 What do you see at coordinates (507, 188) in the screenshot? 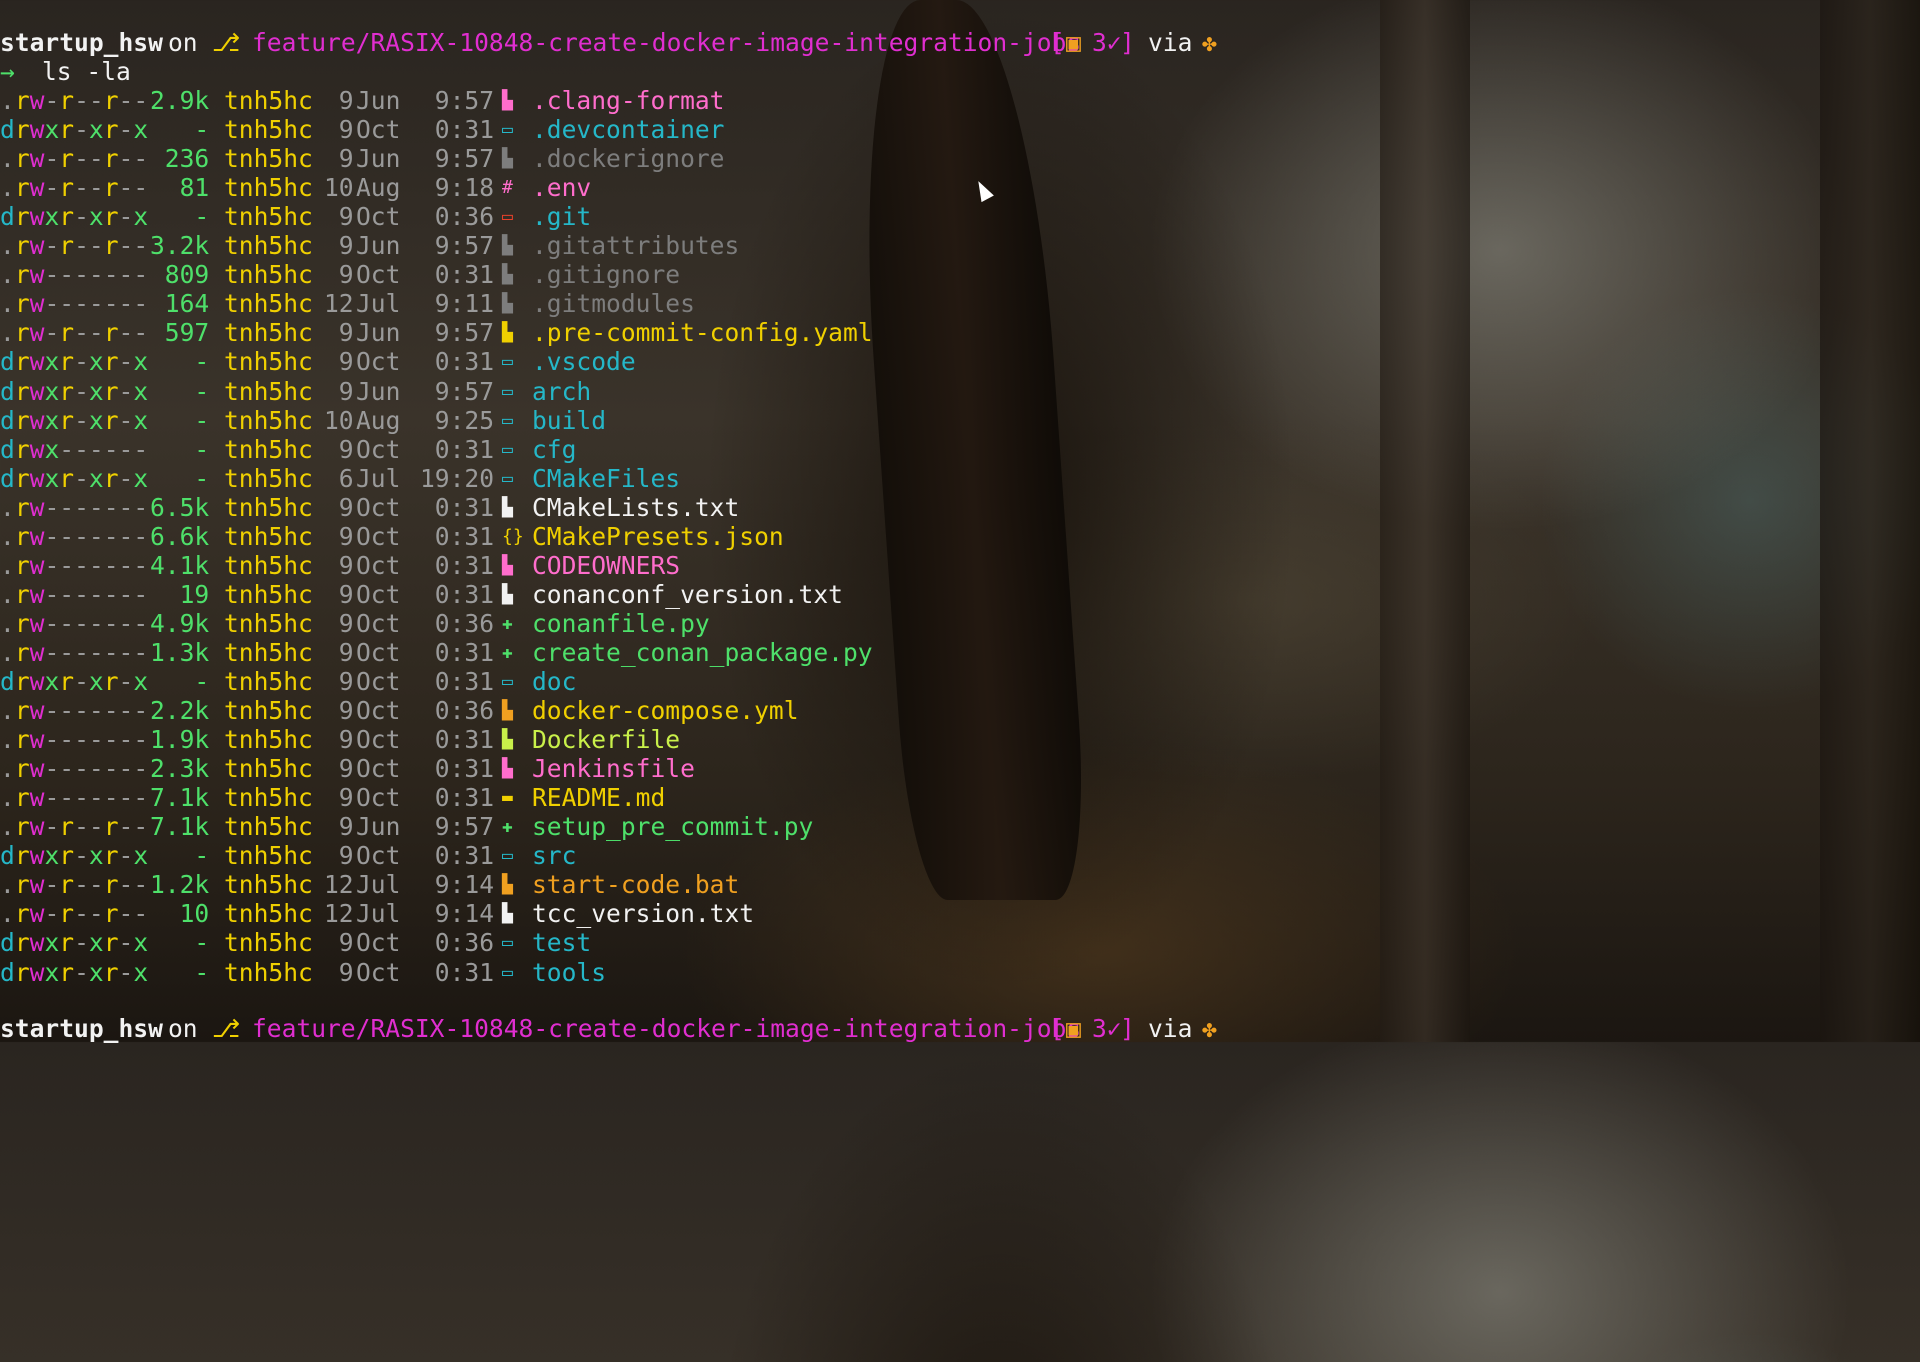
I see `hash-icon: #` at bounding box center [507, 188].